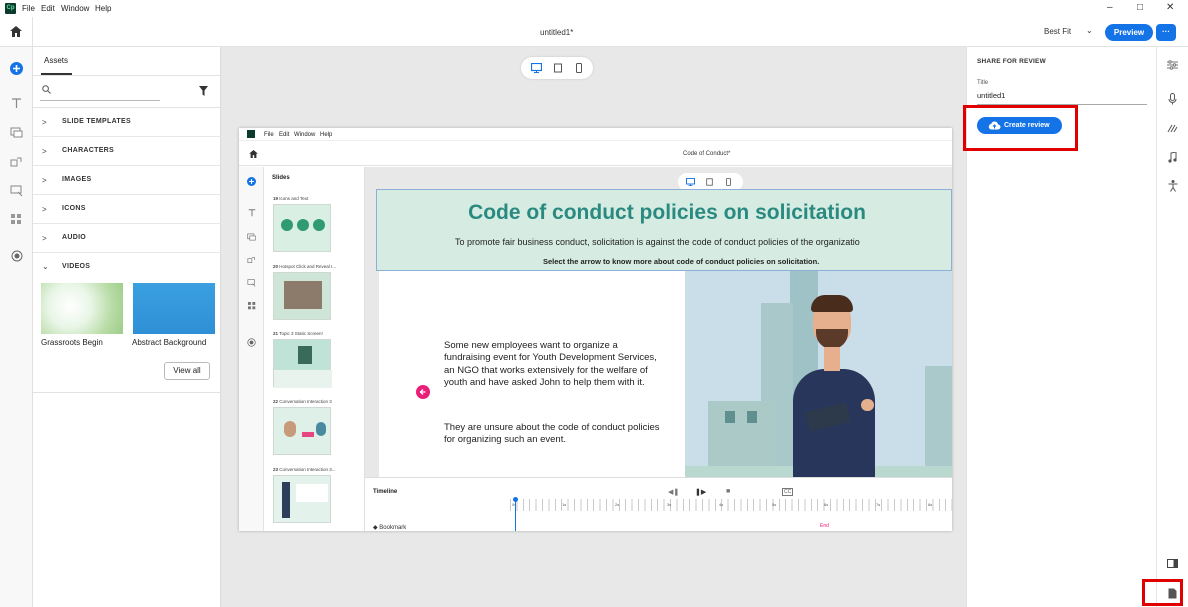  What do you see at coordinates (281, 178) in the screenshot?
I see `inner-slides-label: Slides` at bounding box center [281, 178].